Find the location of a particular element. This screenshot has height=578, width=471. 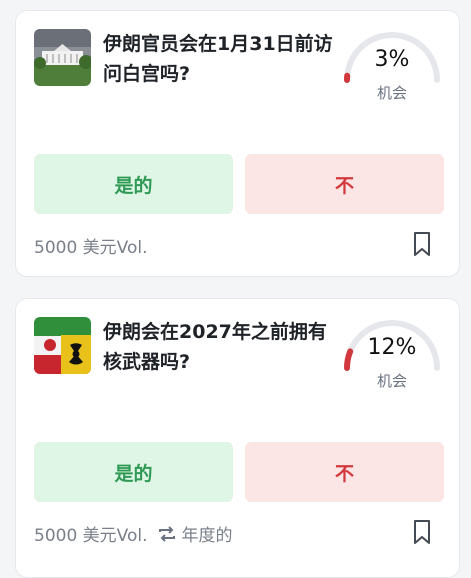

market-footer: 5000 美元Vol. 年度的 is located at coordinates (133, 533).